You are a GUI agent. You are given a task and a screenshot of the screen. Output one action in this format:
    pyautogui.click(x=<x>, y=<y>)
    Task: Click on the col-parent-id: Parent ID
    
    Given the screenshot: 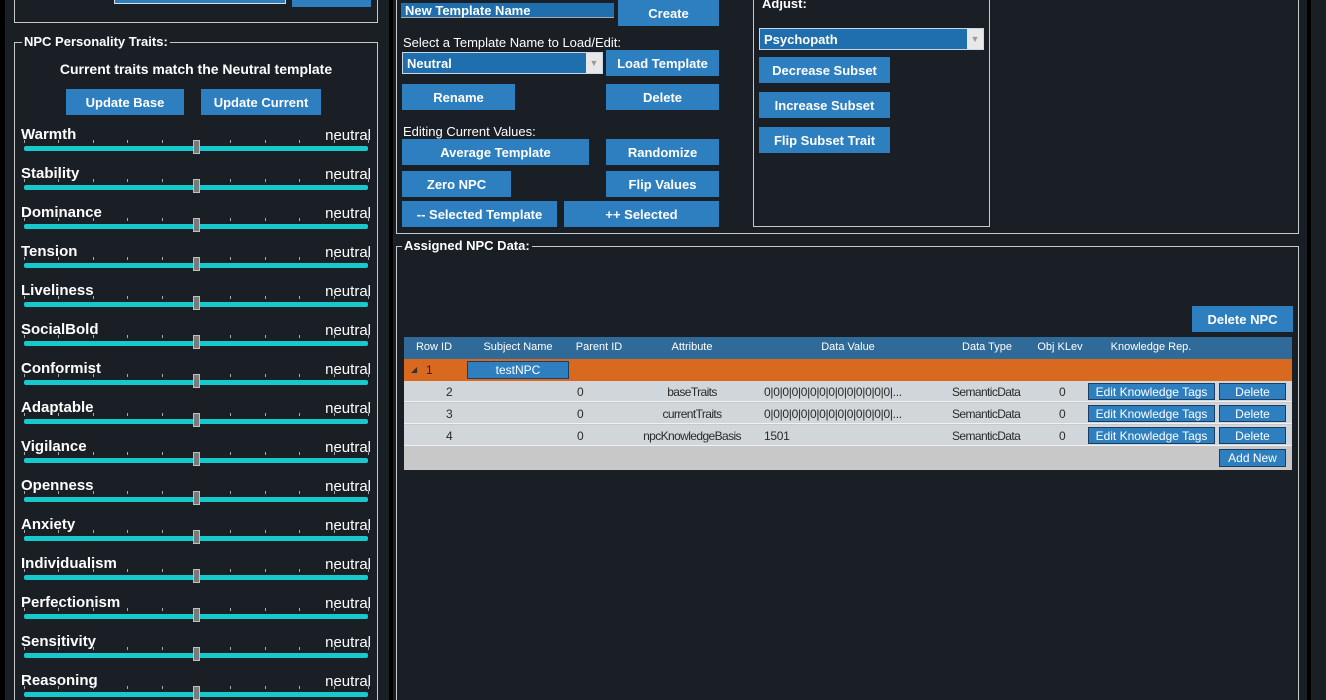 What is the action you would take?
    pyautogui.click(x=599, y=347)
    